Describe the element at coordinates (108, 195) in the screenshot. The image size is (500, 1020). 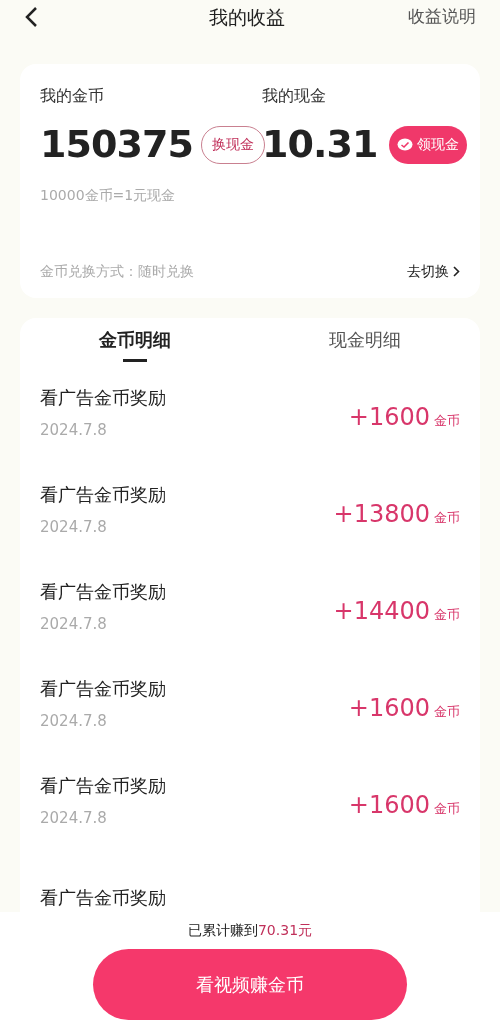
I see `exchange-rate: 10000金币=1元现金` at that location.